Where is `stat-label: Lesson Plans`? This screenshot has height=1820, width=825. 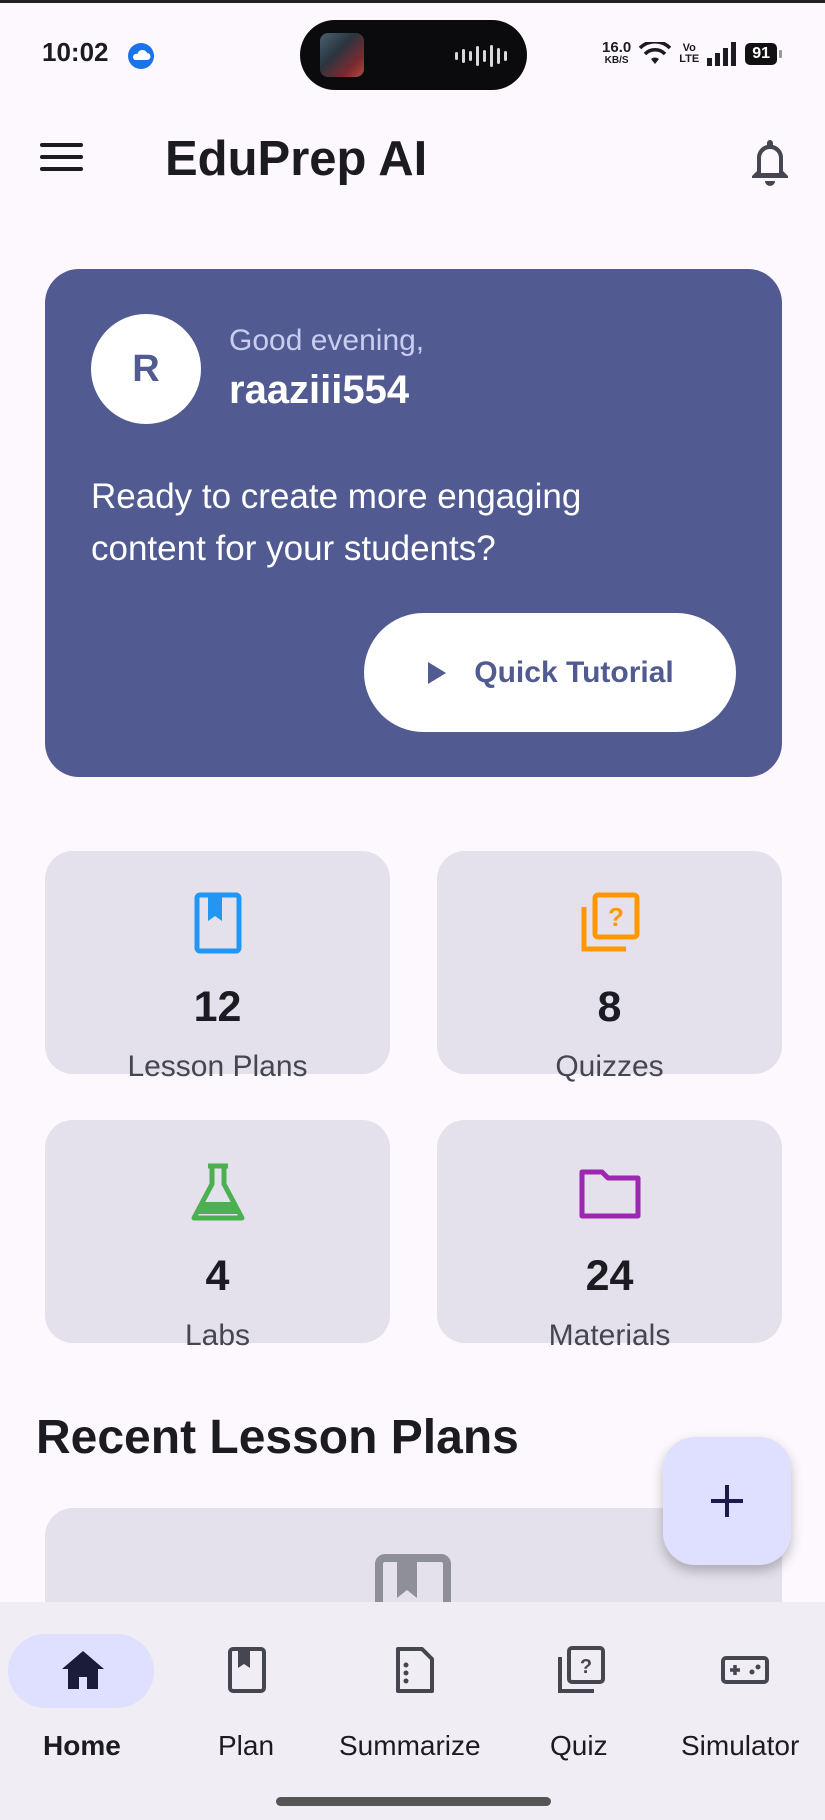 stat-label: Lesson Plans is located at coordinates (217, 1066).